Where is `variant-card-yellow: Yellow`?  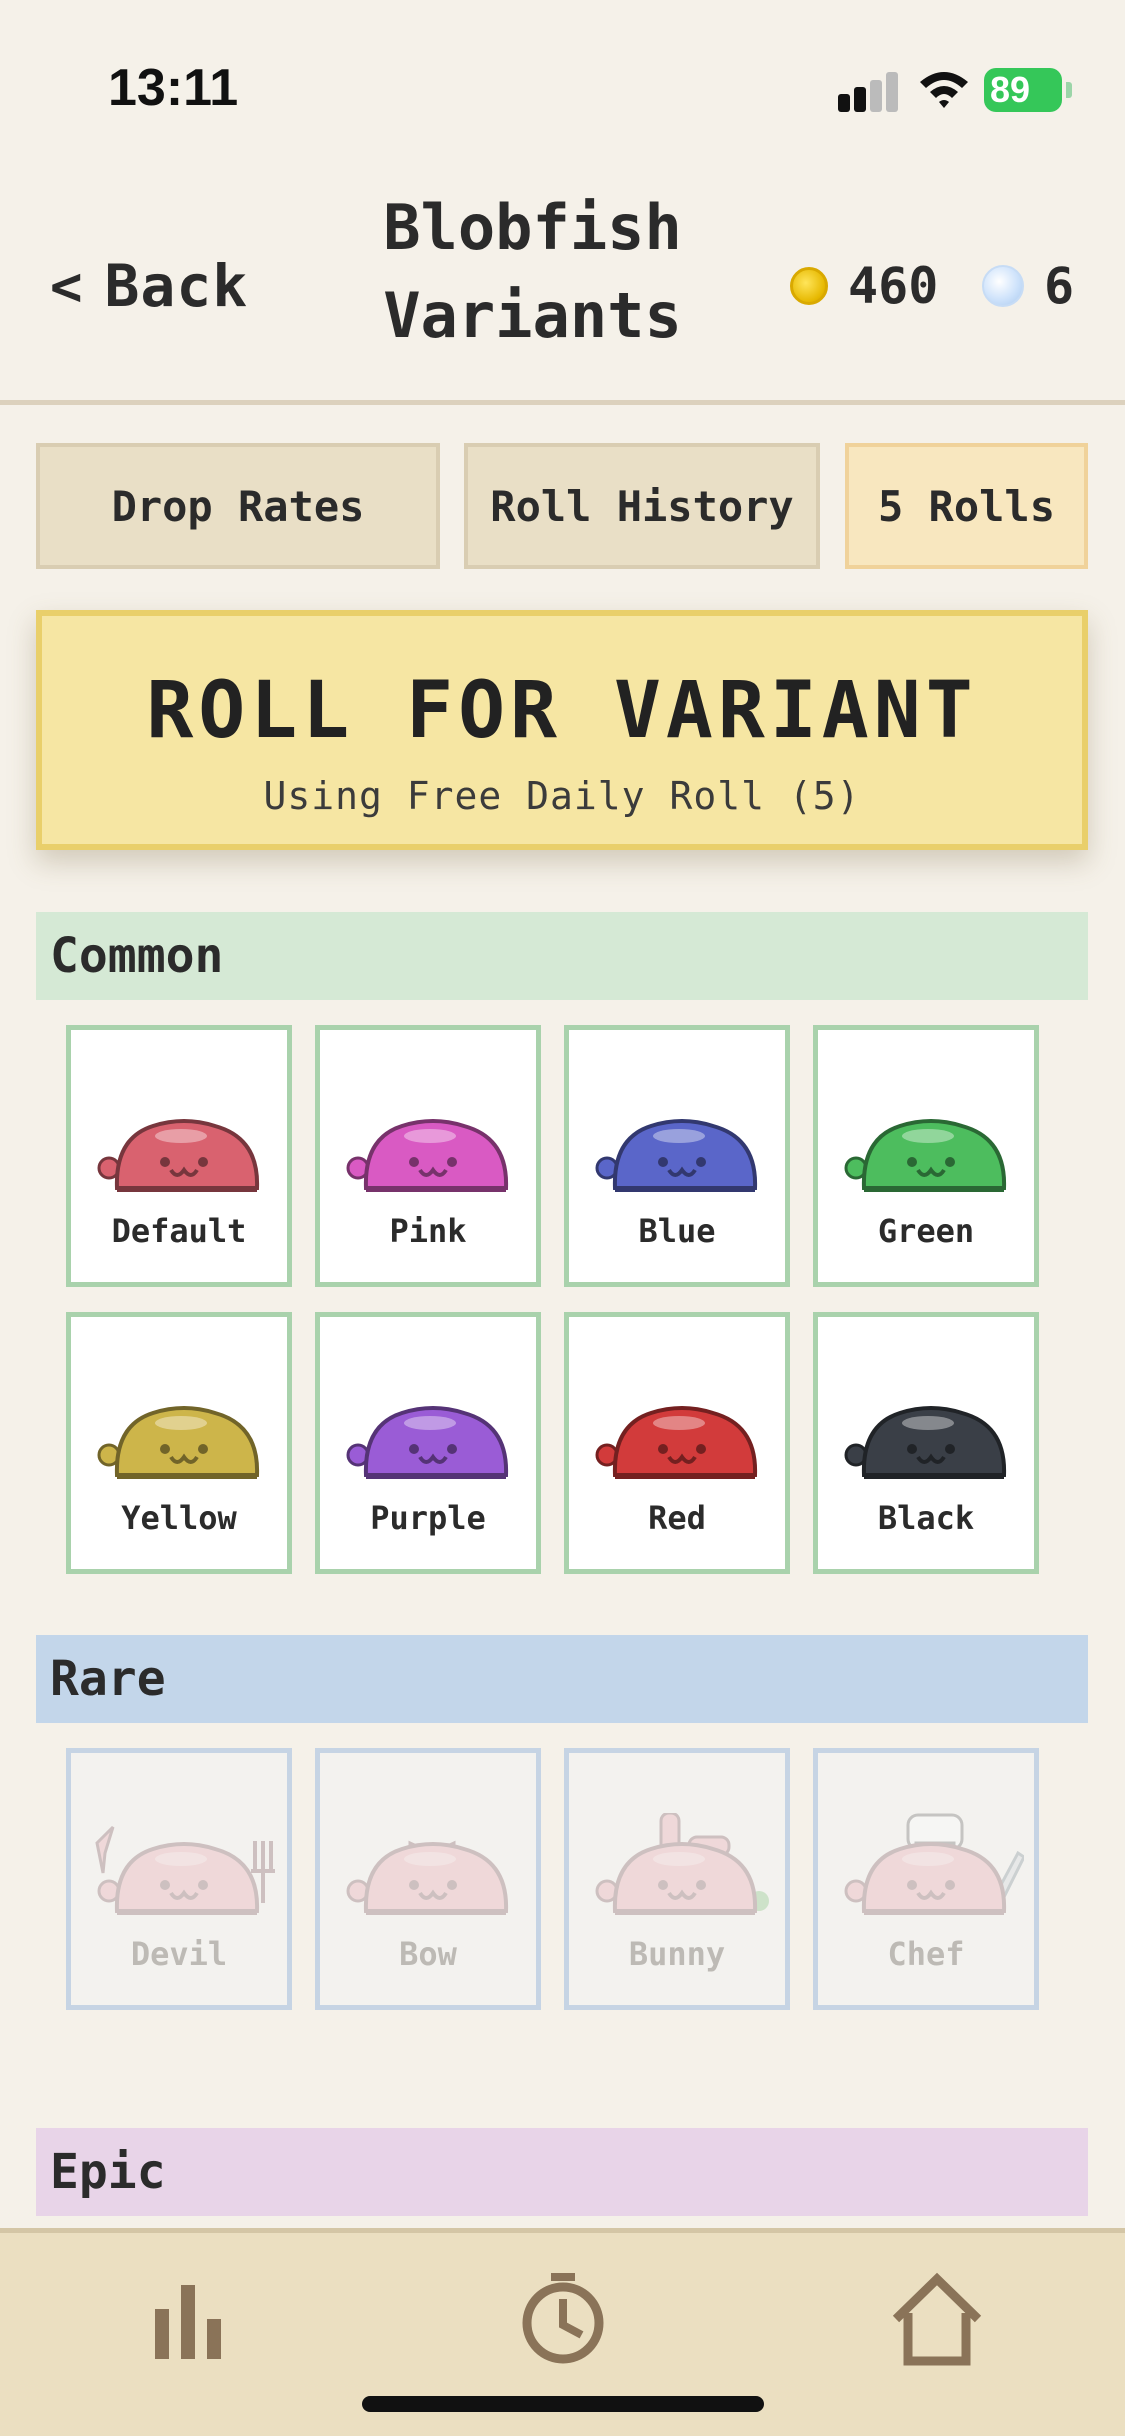
variant-card-yellow: Yellow is located at coordinates (179, 1443).